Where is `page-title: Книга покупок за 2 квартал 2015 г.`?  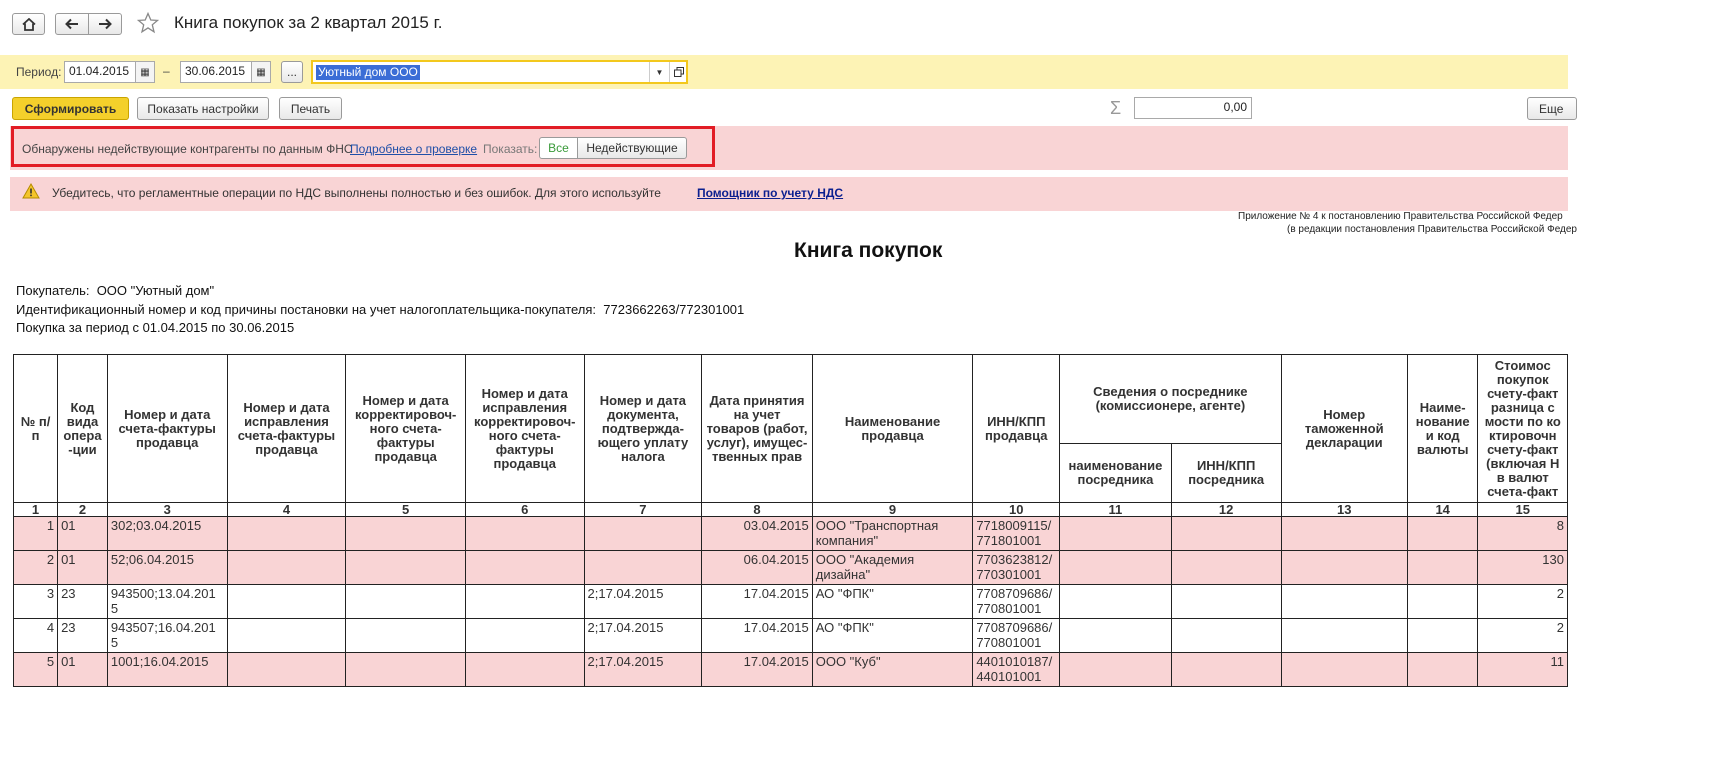
page-title: Книга покупок за 2 квартал 2015 г. is located at coordinates (308, 22).